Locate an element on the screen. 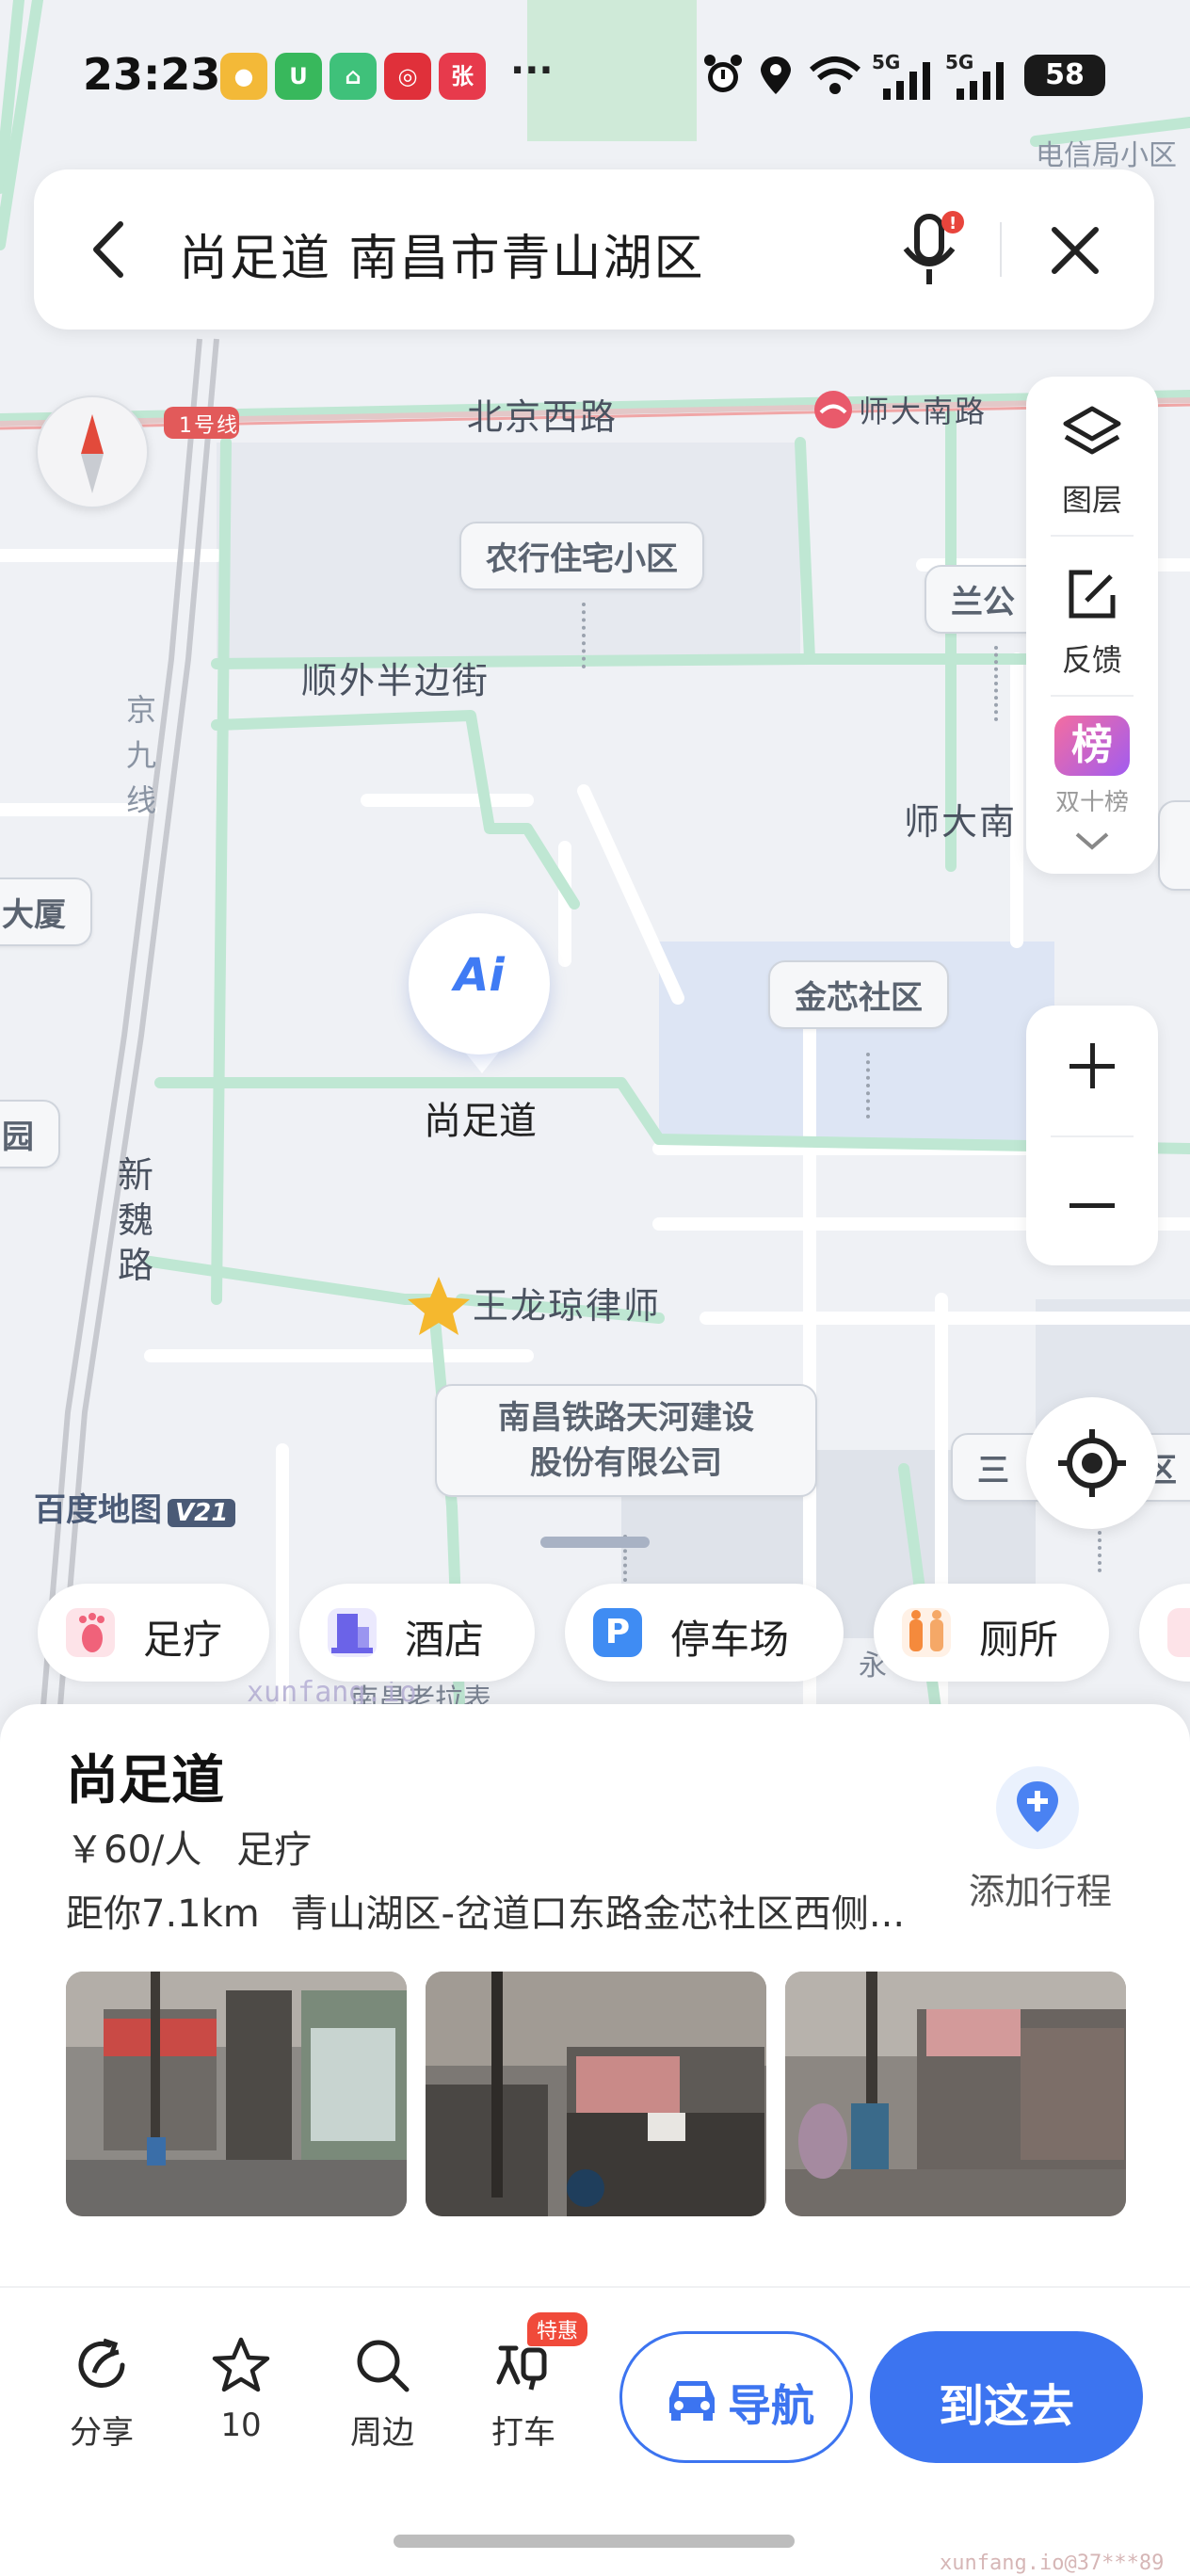 The height and width of the screenshot is (2576, 1190). add-trip-icon is located at coordinates (1037, 1806).